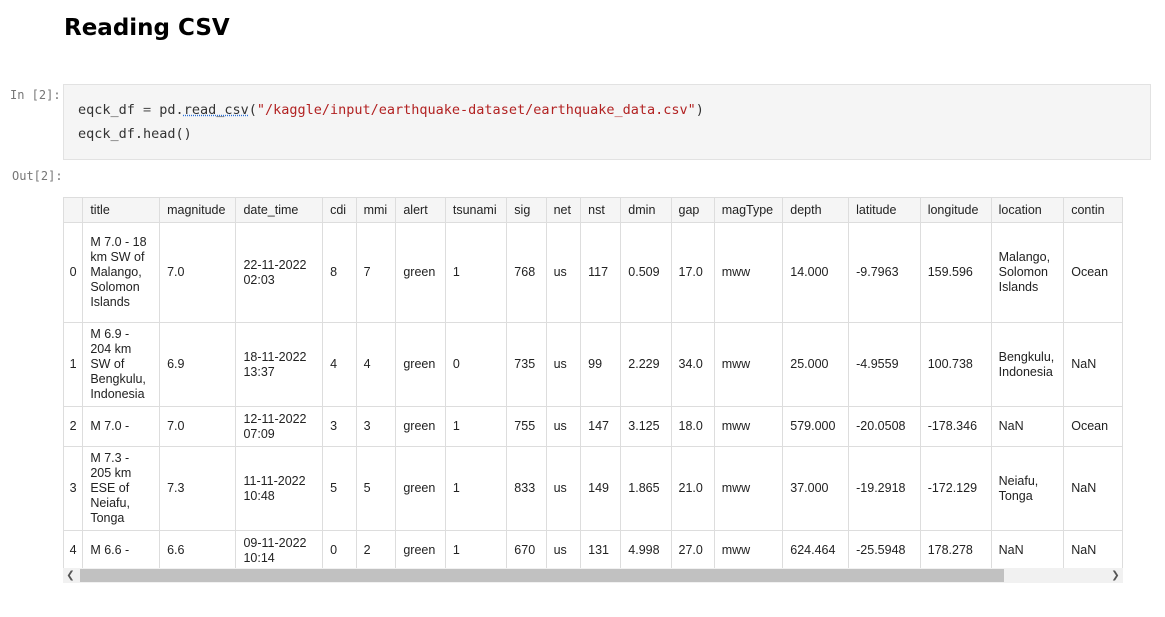 This screenshot has height=617, width=1165. Describe the element at coordinates (147, 28) in the screenshot. I see `markdown-heading: Reading CSV` at that location.